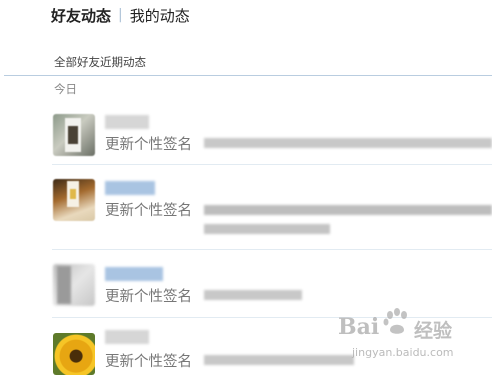  I want to click on all-friends-recent-activity-label: 全部好友近期动态, so click(100, 62).